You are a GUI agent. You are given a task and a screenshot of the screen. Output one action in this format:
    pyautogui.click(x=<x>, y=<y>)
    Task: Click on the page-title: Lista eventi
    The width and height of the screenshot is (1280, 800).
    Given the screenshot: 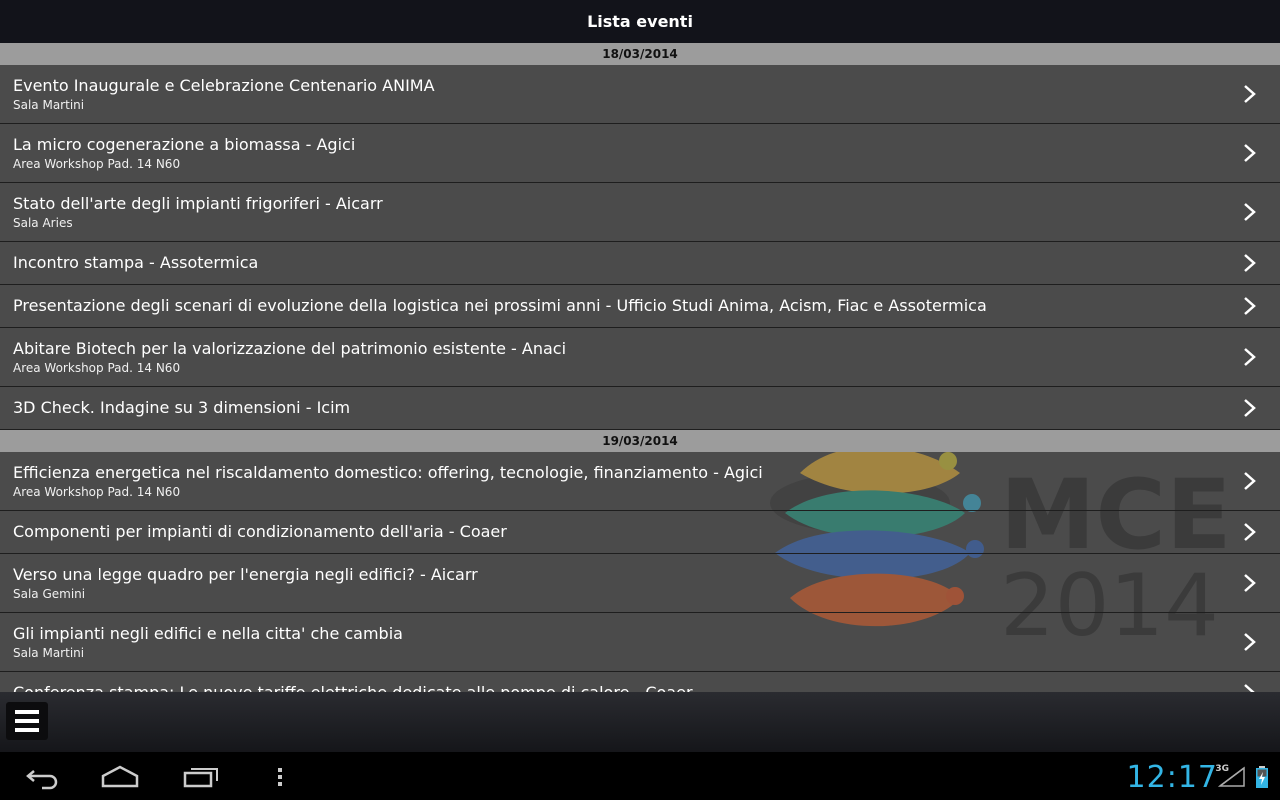 What is the action you would take?
    pyautogui.click(x=640, y=21)
    